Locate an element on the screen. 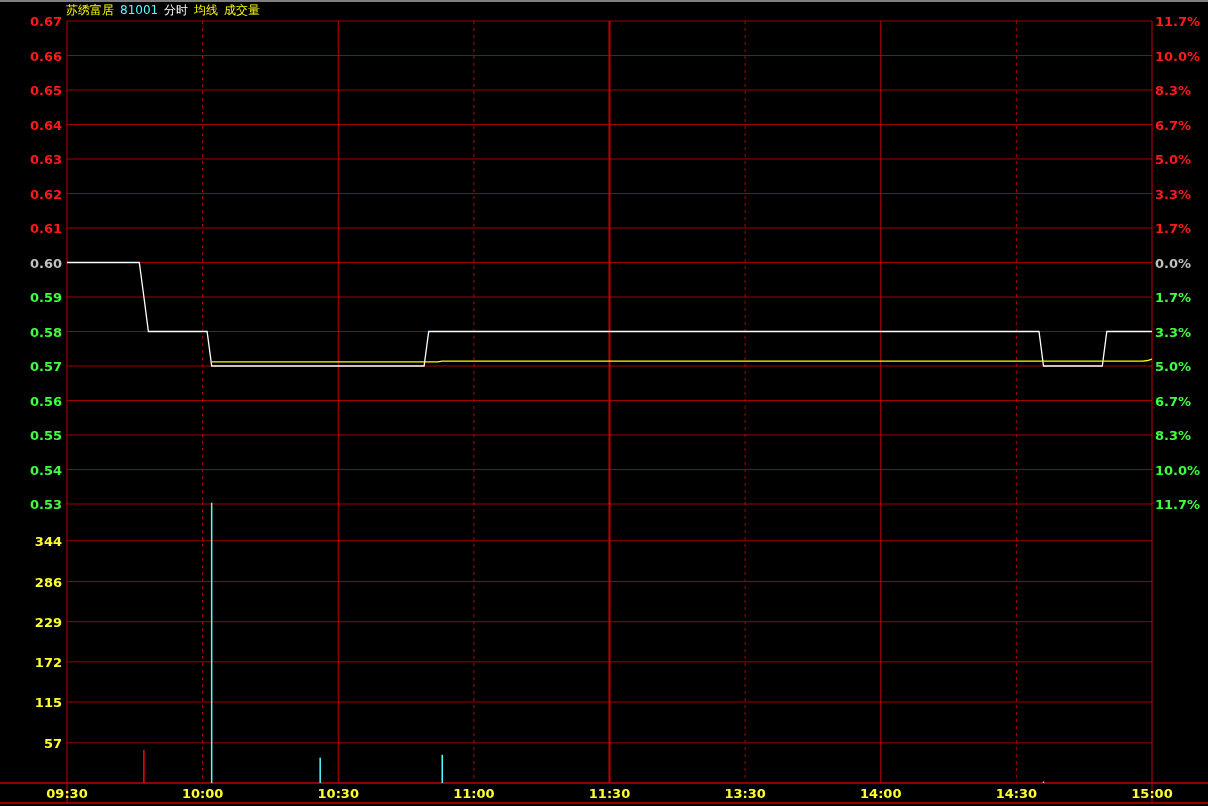 The height and width of the screenshot is (806, 1208). indicator-label: 均线 is located at coordinates (206, 10).